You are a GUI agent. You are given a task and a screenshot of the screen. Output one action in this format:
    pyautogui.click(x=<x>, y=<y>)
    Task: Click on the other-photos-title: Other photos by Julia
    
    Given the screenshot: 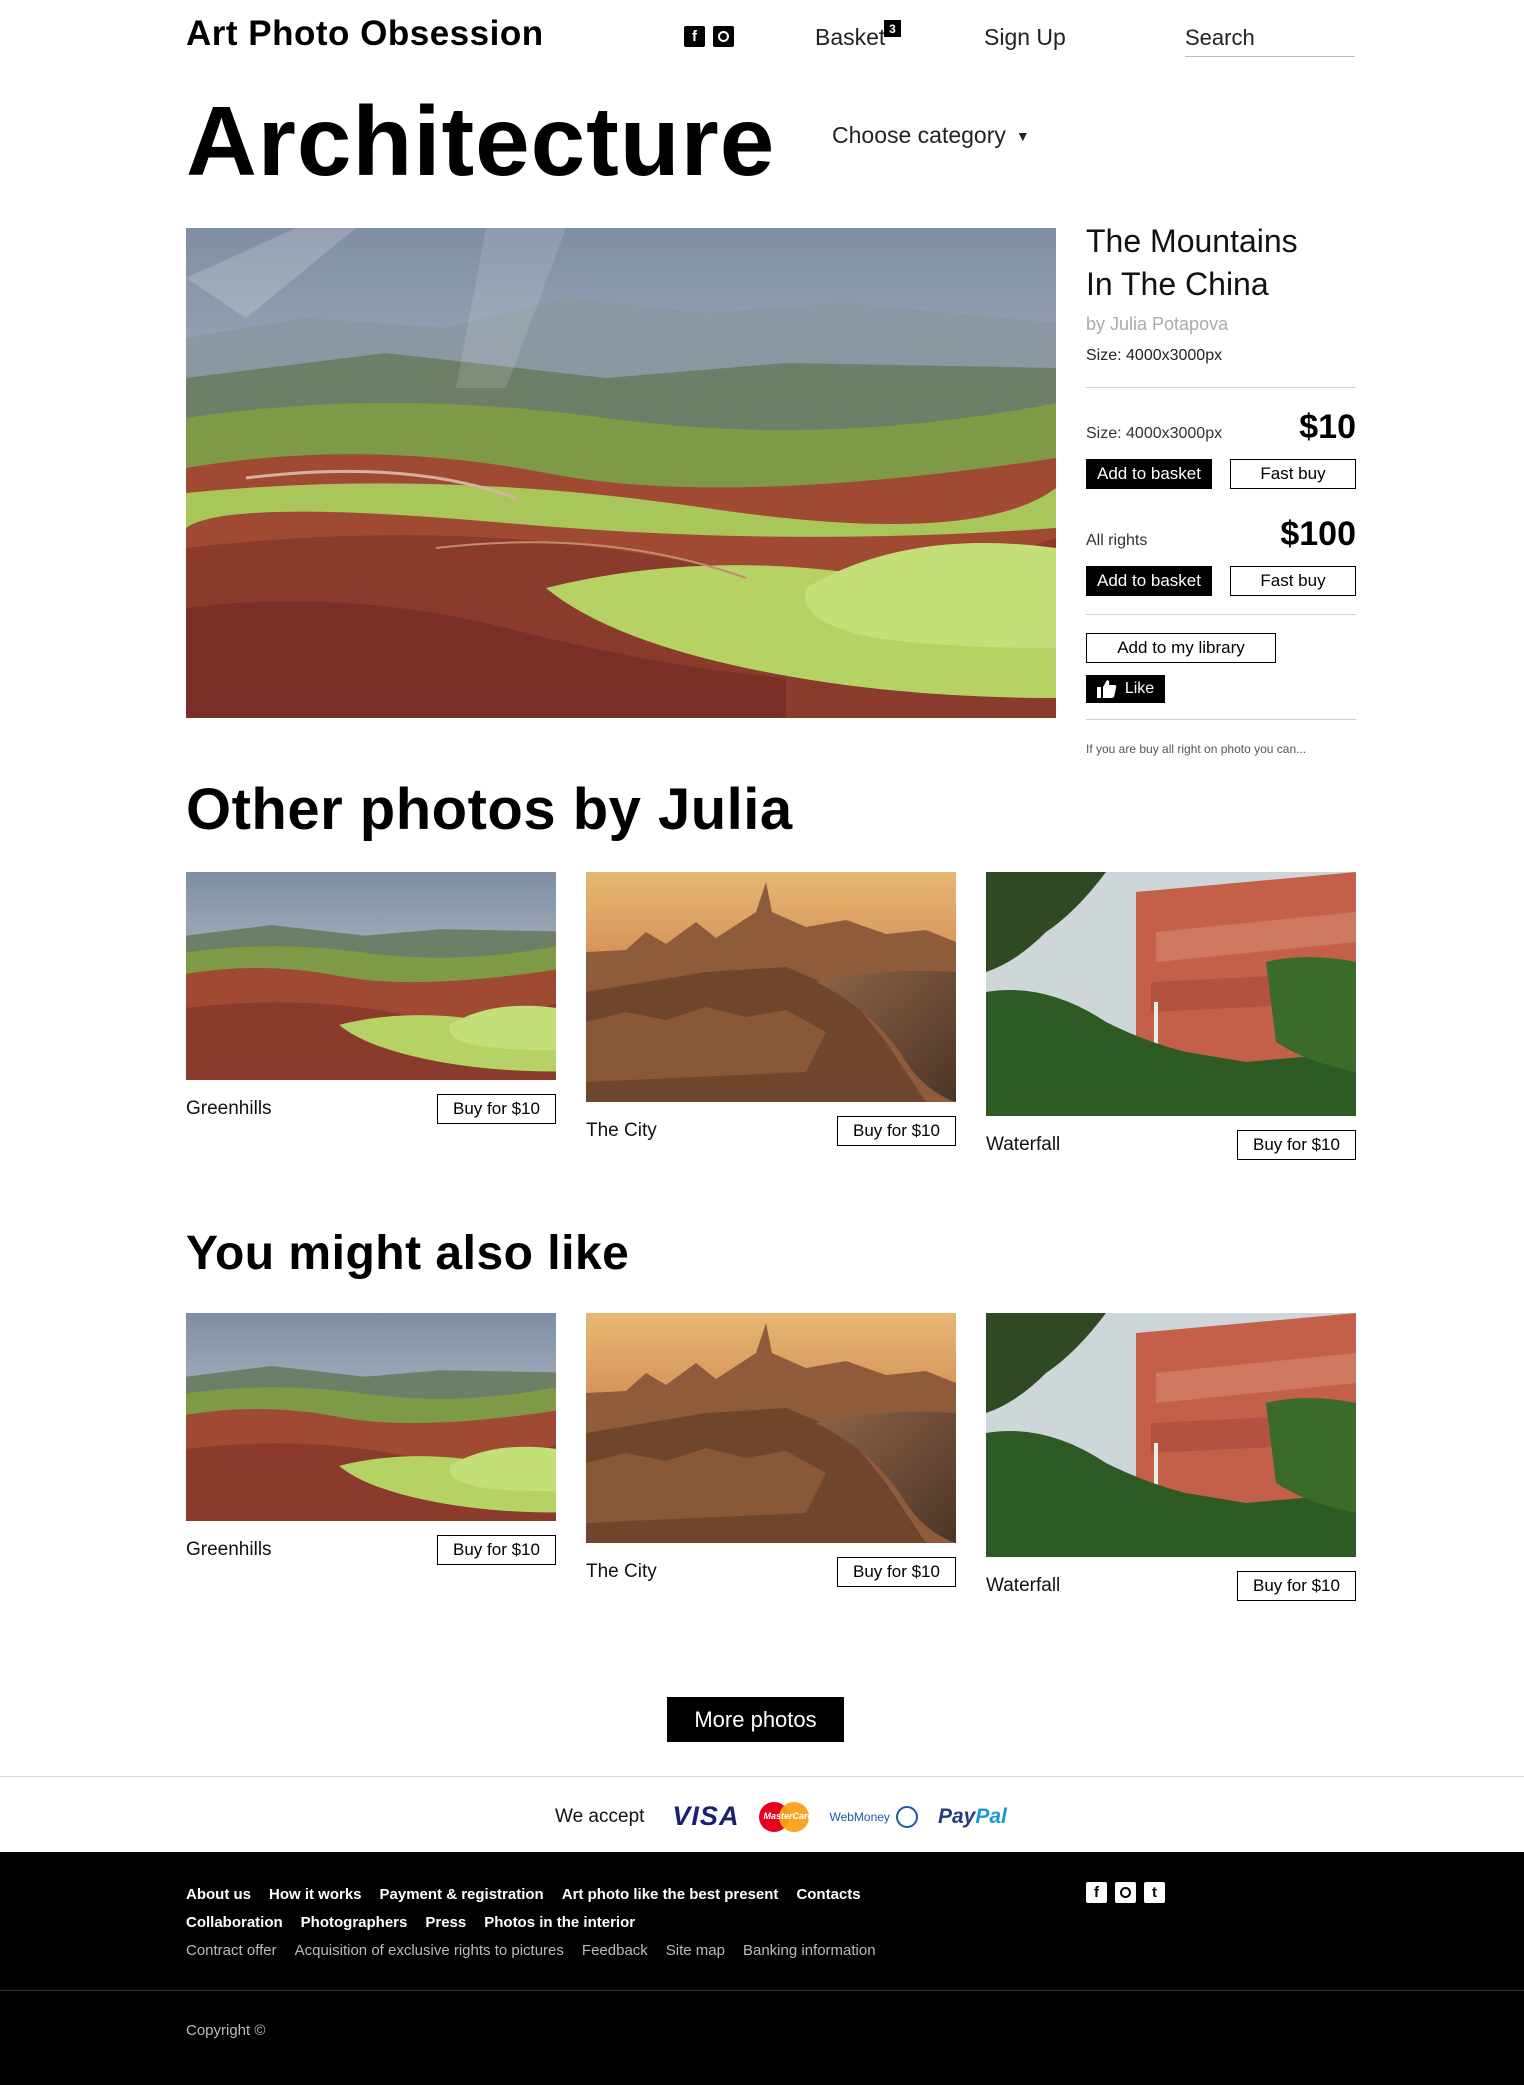 What is the action you would take?
    pyautogui.click(x=489, y=809)
    